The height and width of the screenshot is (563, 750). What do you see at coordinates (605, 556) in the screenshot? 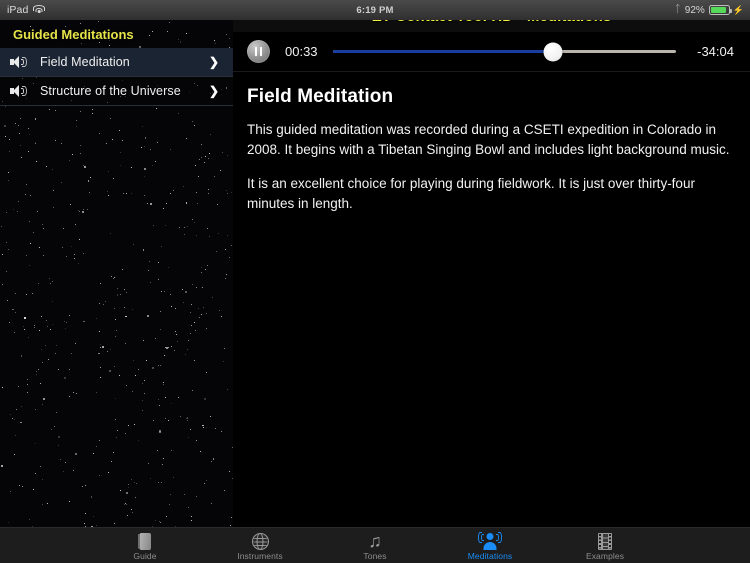
I see `tab-label: Examples` at bounding box center [605, 556].